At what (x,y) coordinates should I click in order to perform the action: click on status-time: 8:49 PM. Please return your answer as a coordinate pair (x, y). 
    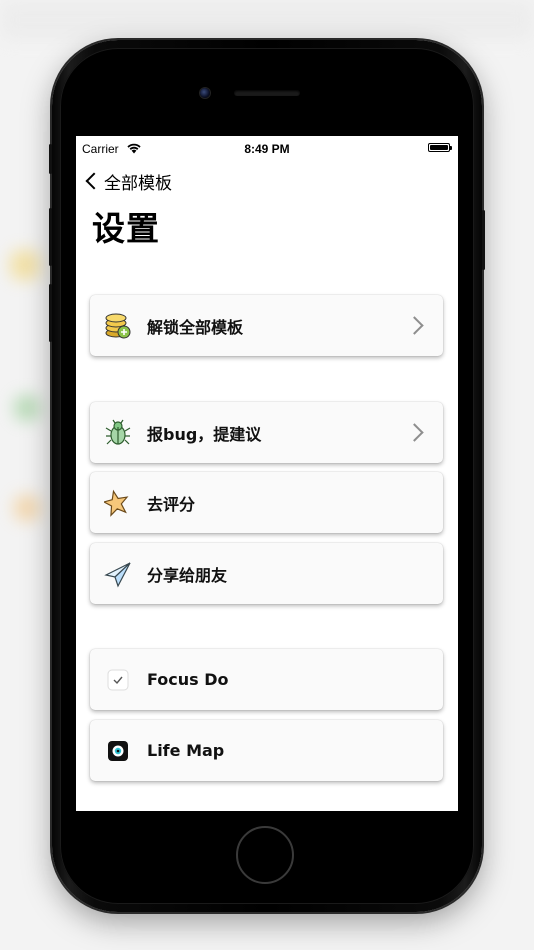
    Looking at the image, I should click on (267, 149).